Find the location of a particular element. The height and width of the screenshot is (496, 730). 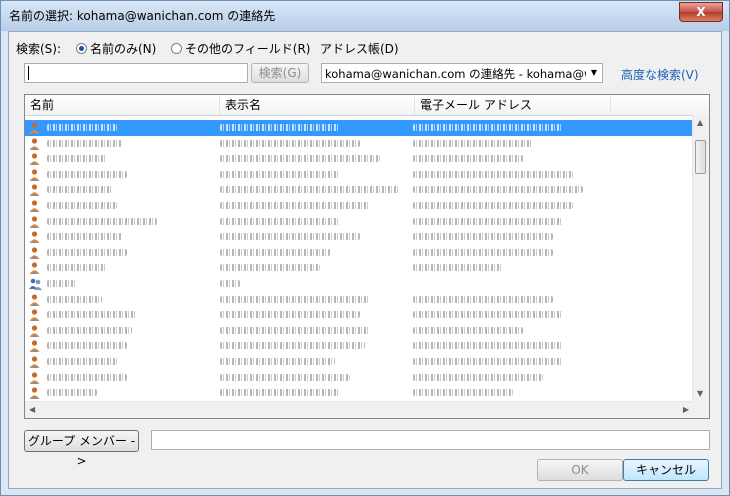

scroll-left-icon: ◀ is located at coordinates (32, 409).